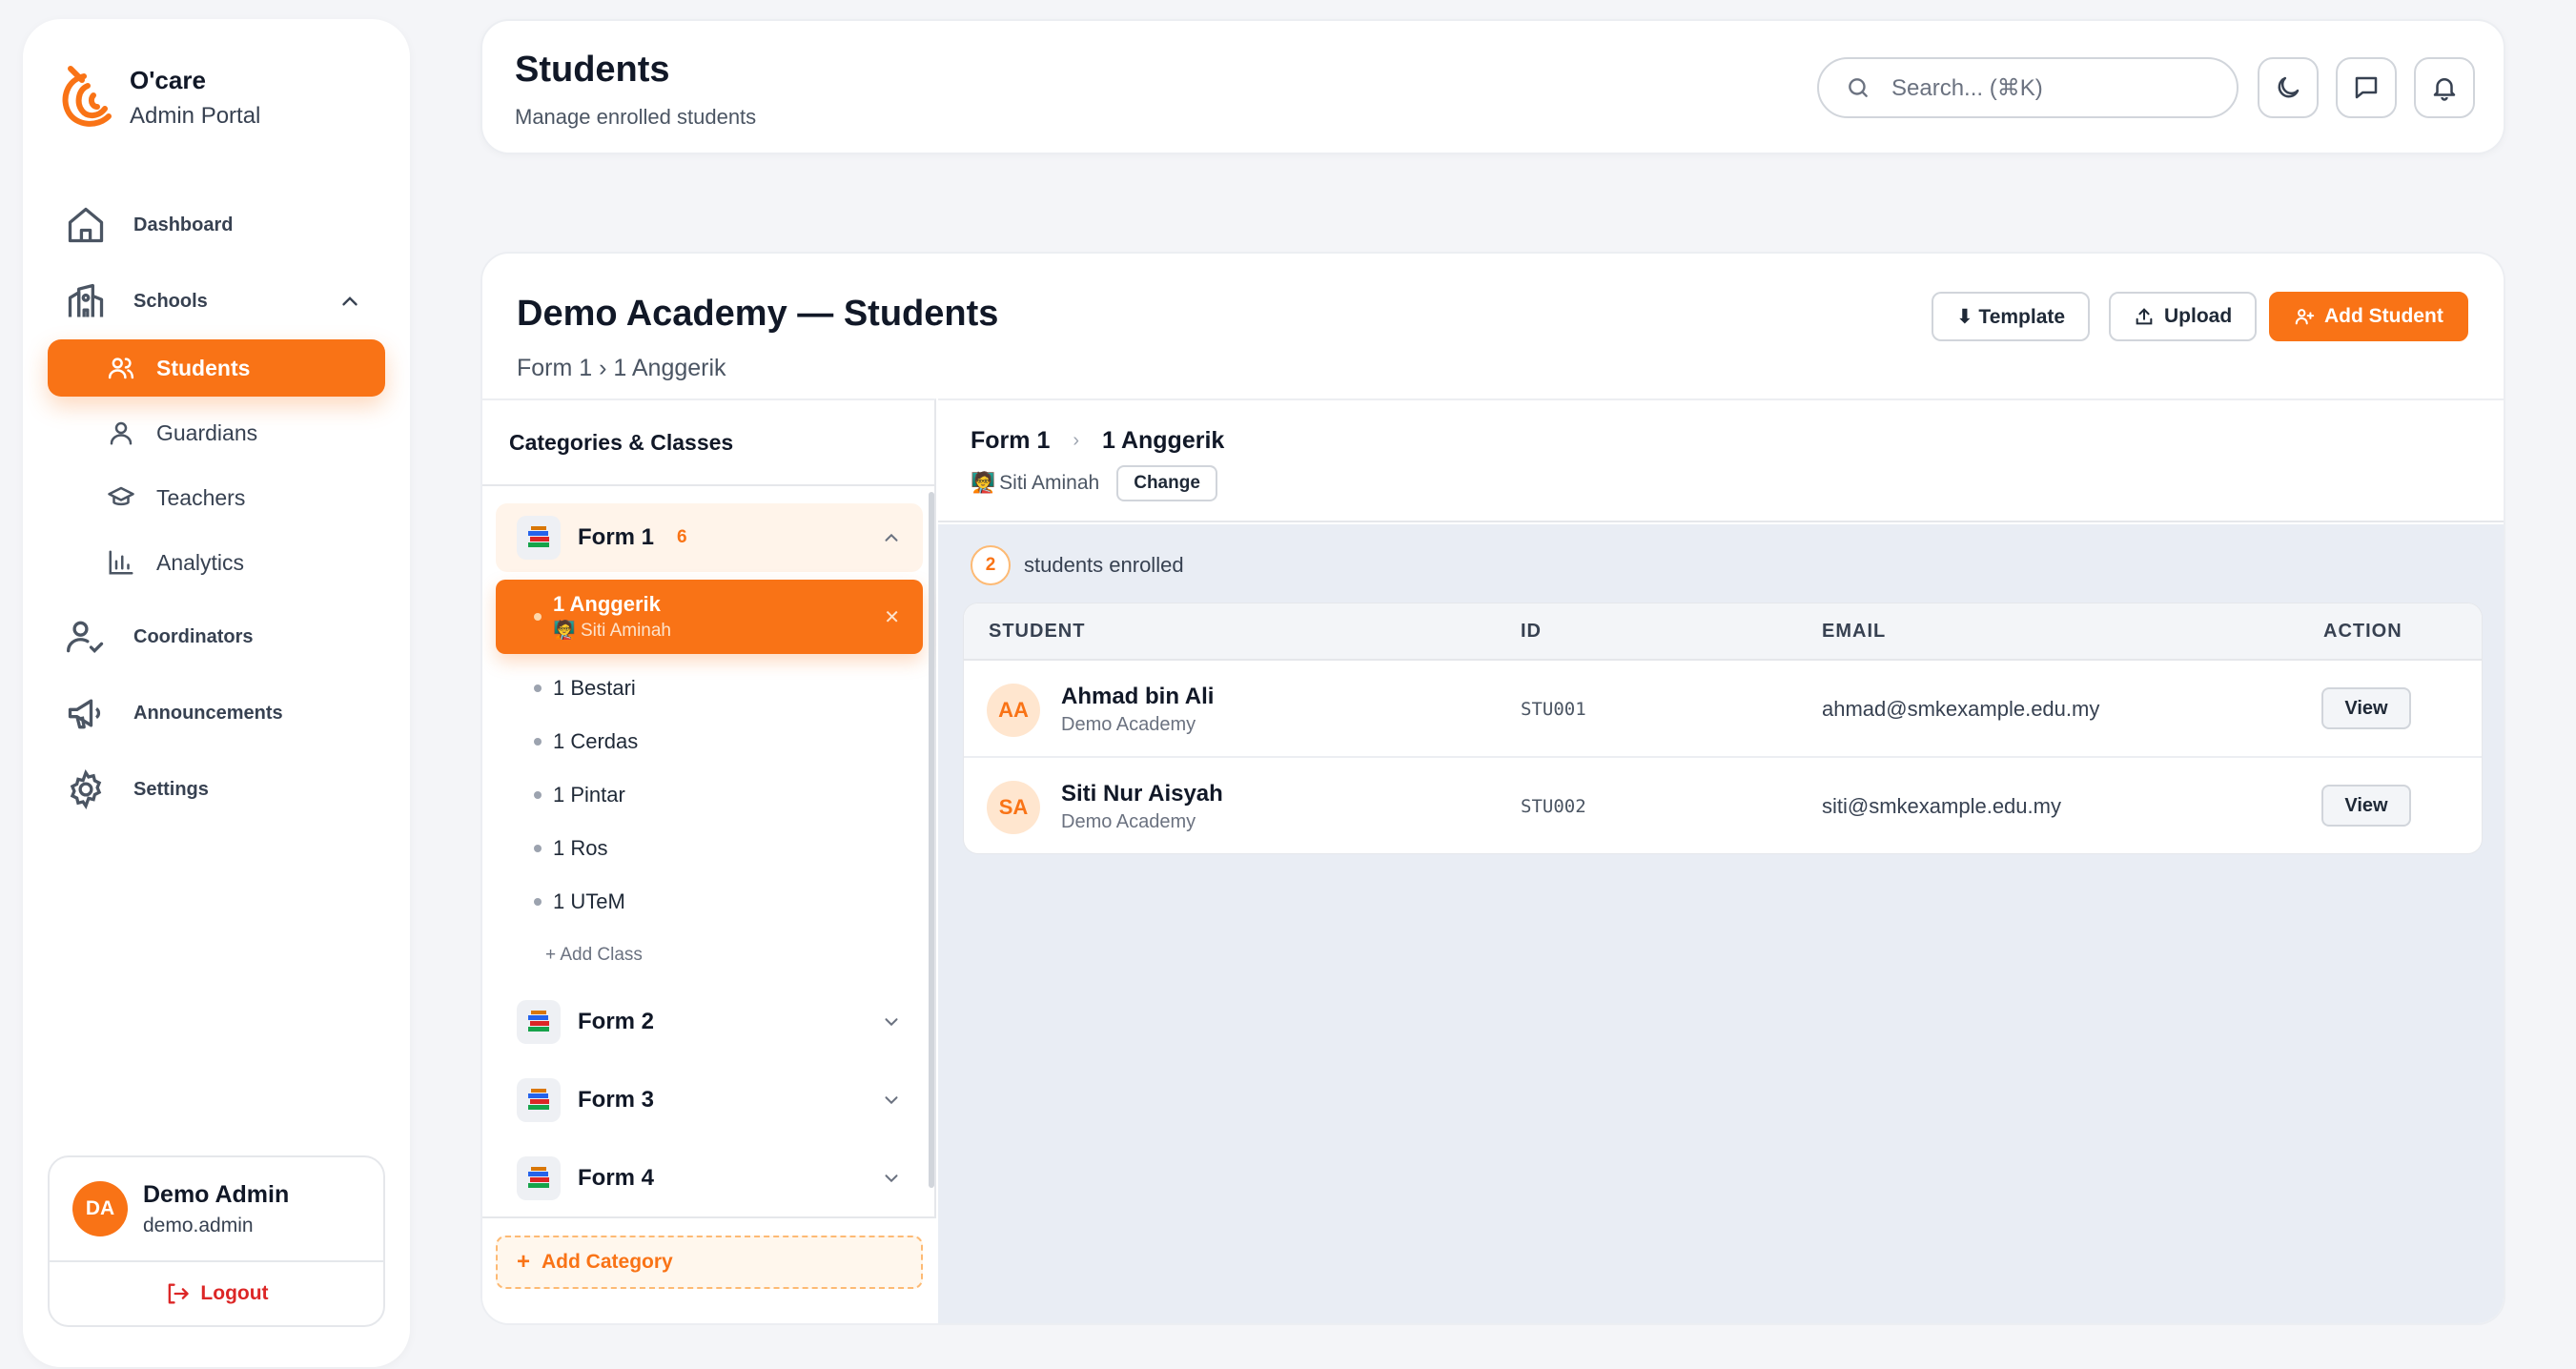  Describe the element at coordinates (1037, 631) in the screenshot. I see `col-student: STUDENT` at that location.